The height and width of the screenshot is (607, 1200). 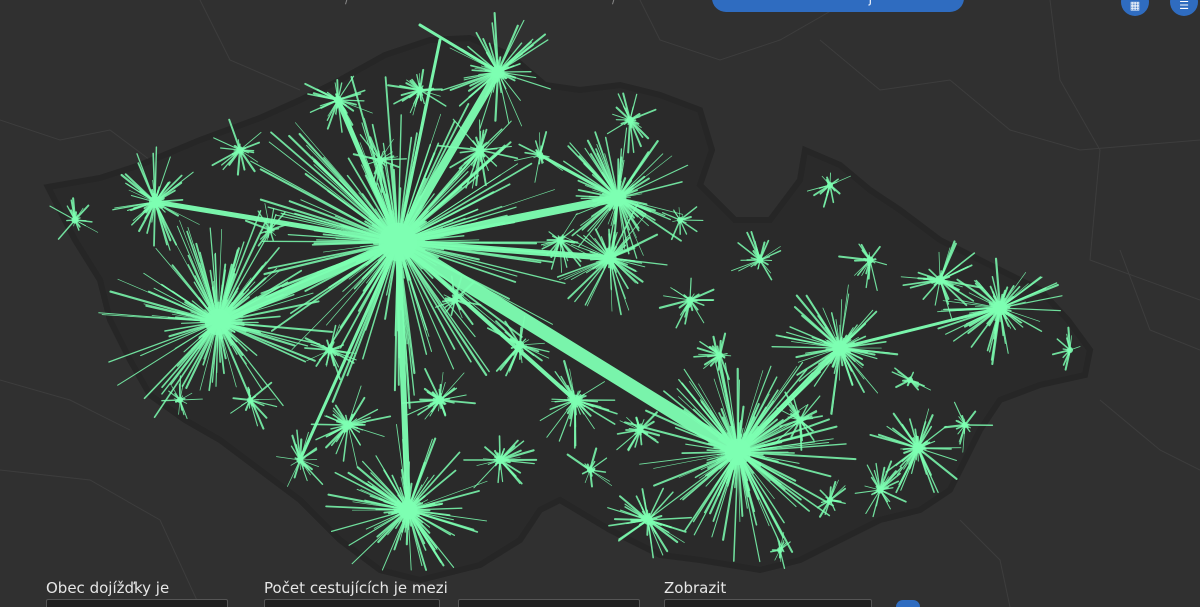 What do you see at coordinates (614, 3) in the screenshot?
I see `top-bar-text-left-b: /` at bounding box center [614, 3].